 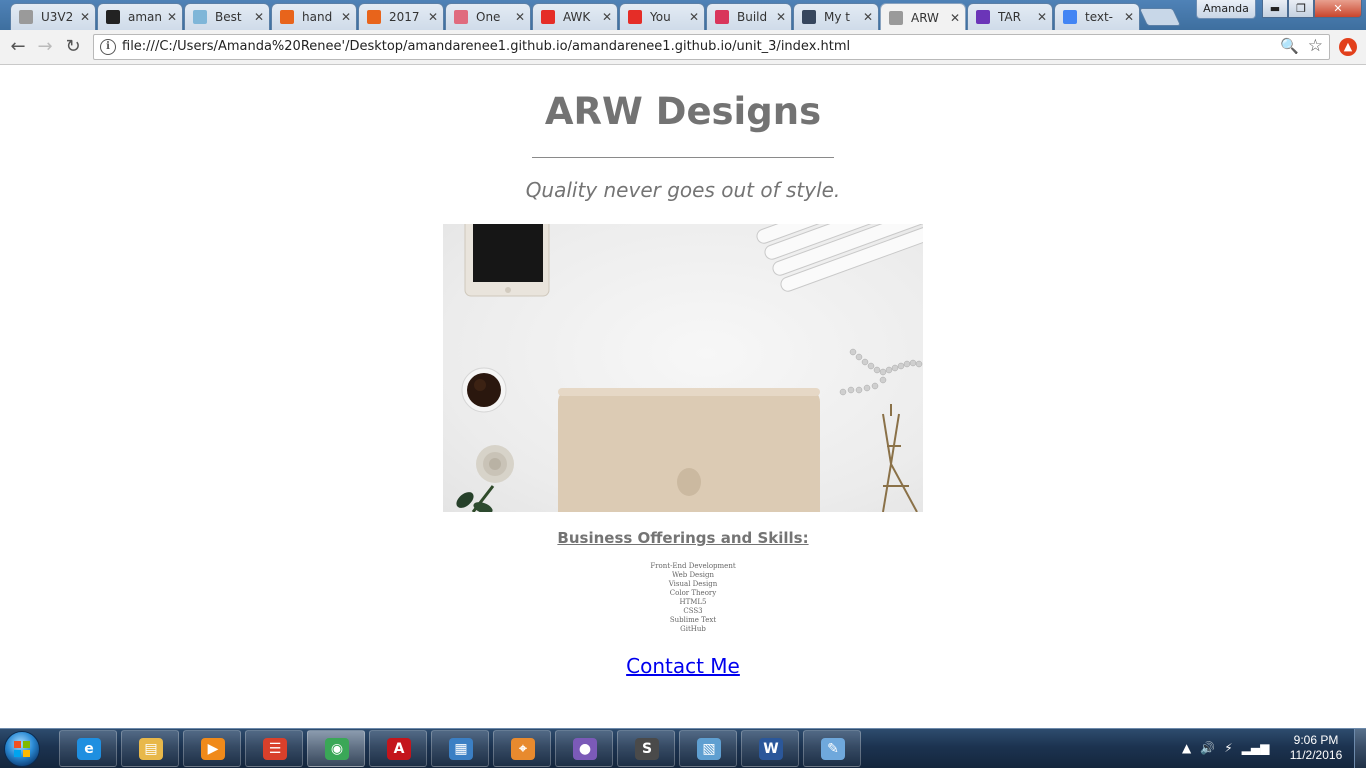 What do you see at coordinates (881, 372) in the screenshot?
I see `pearl-necklace-graphic` at bounding box center [881, 372].